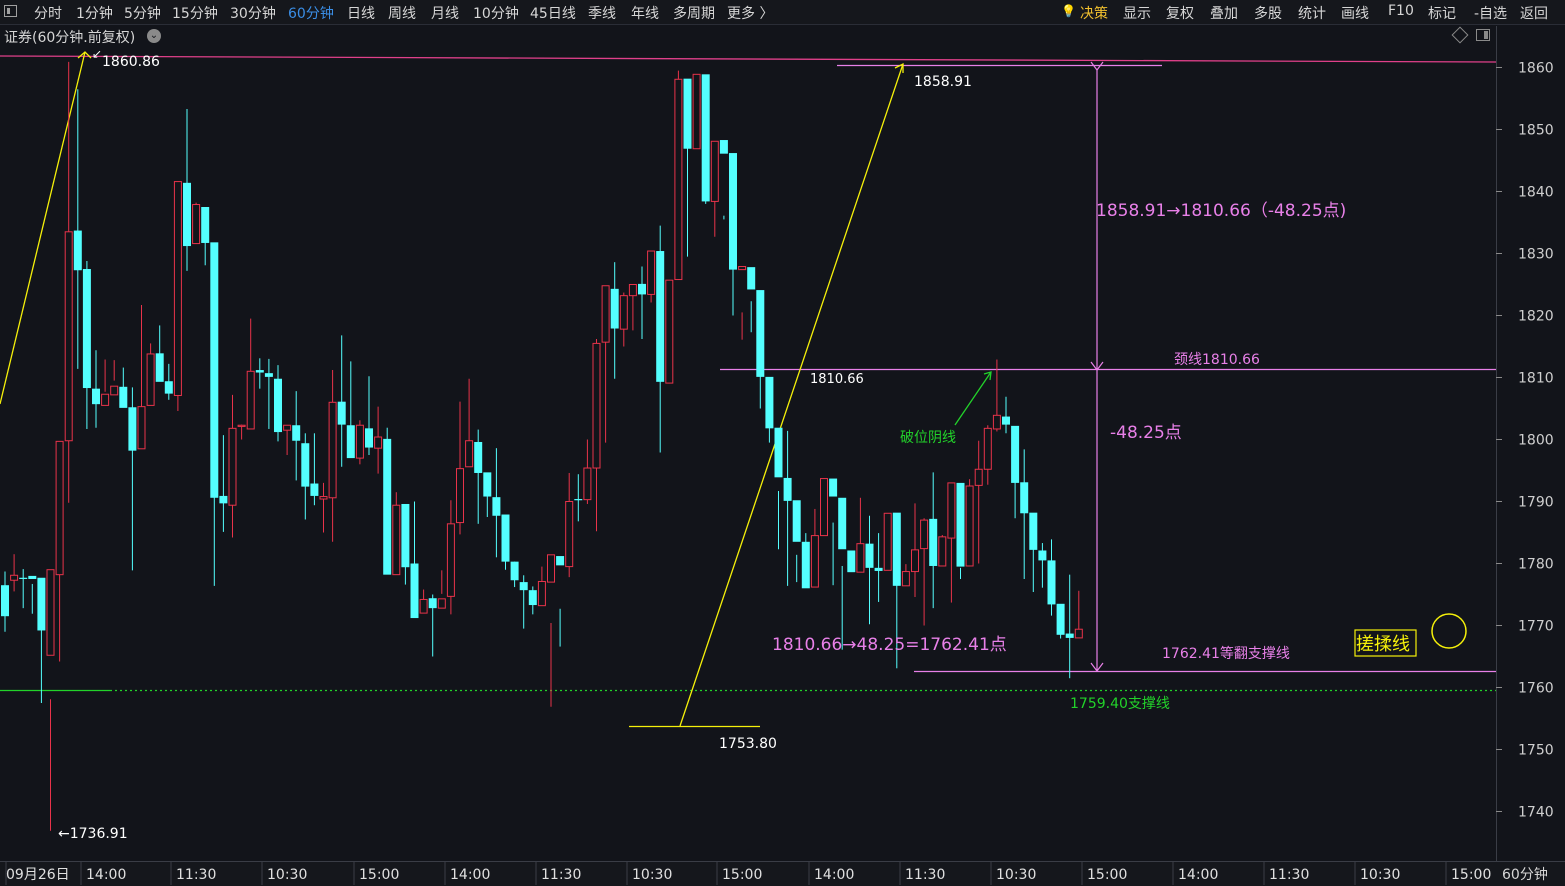 The width and height of the screenshot is (1565, 886). I want to click on neckline-point-label: 1810.66, so click(837, 379).